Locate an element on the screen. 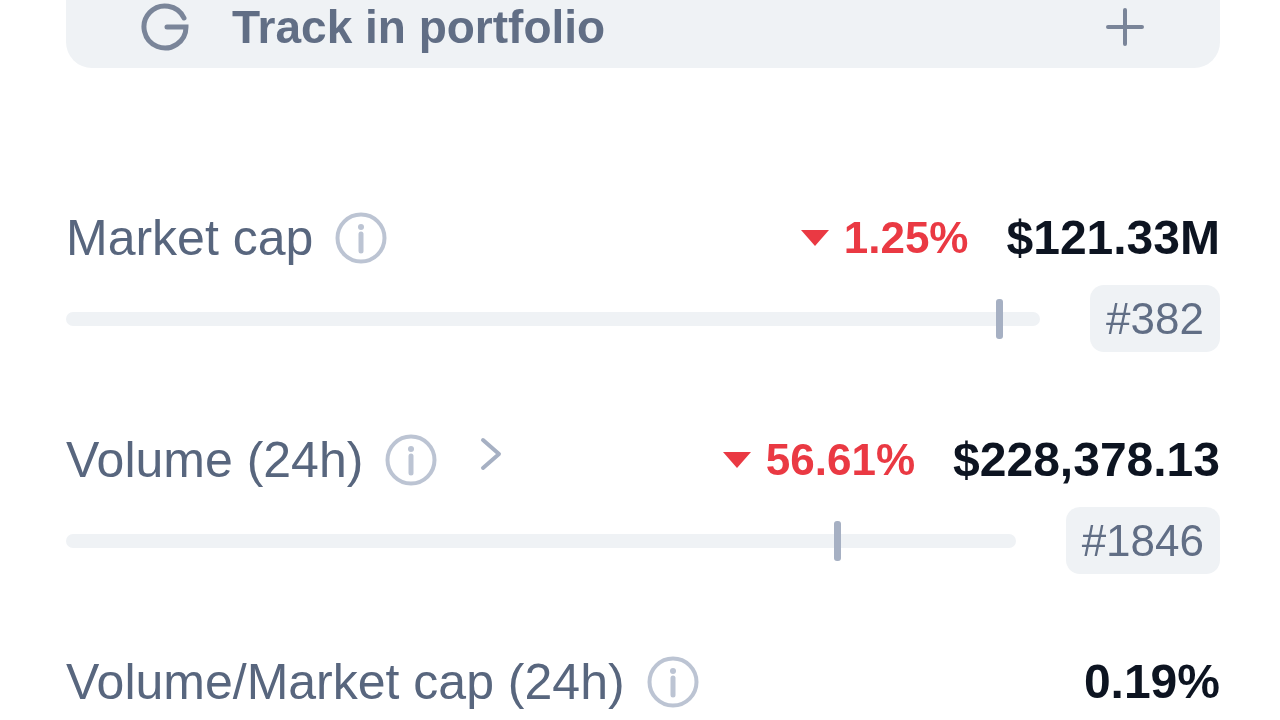  chevron-right-icon is located at coordinates (491, 454).